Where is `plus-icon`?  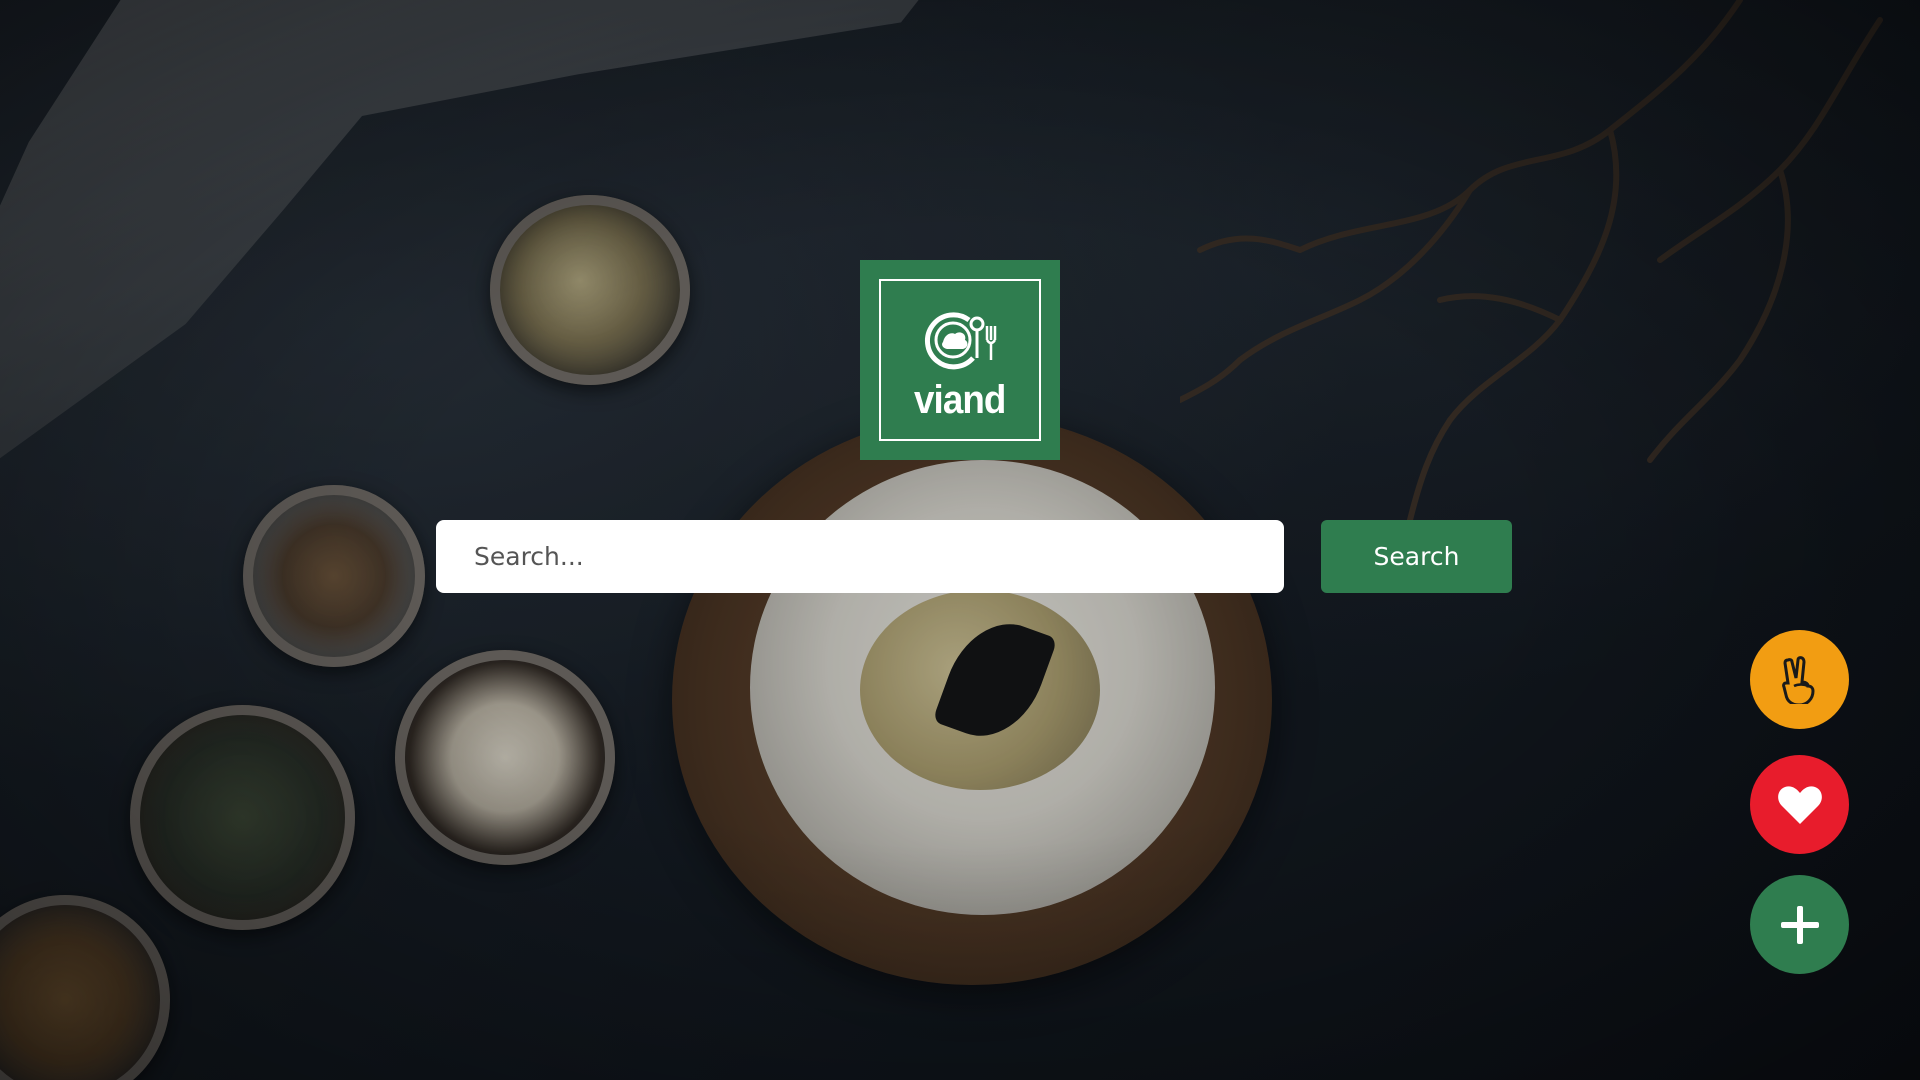 plus-icon is located at coordinates (1799, 924).